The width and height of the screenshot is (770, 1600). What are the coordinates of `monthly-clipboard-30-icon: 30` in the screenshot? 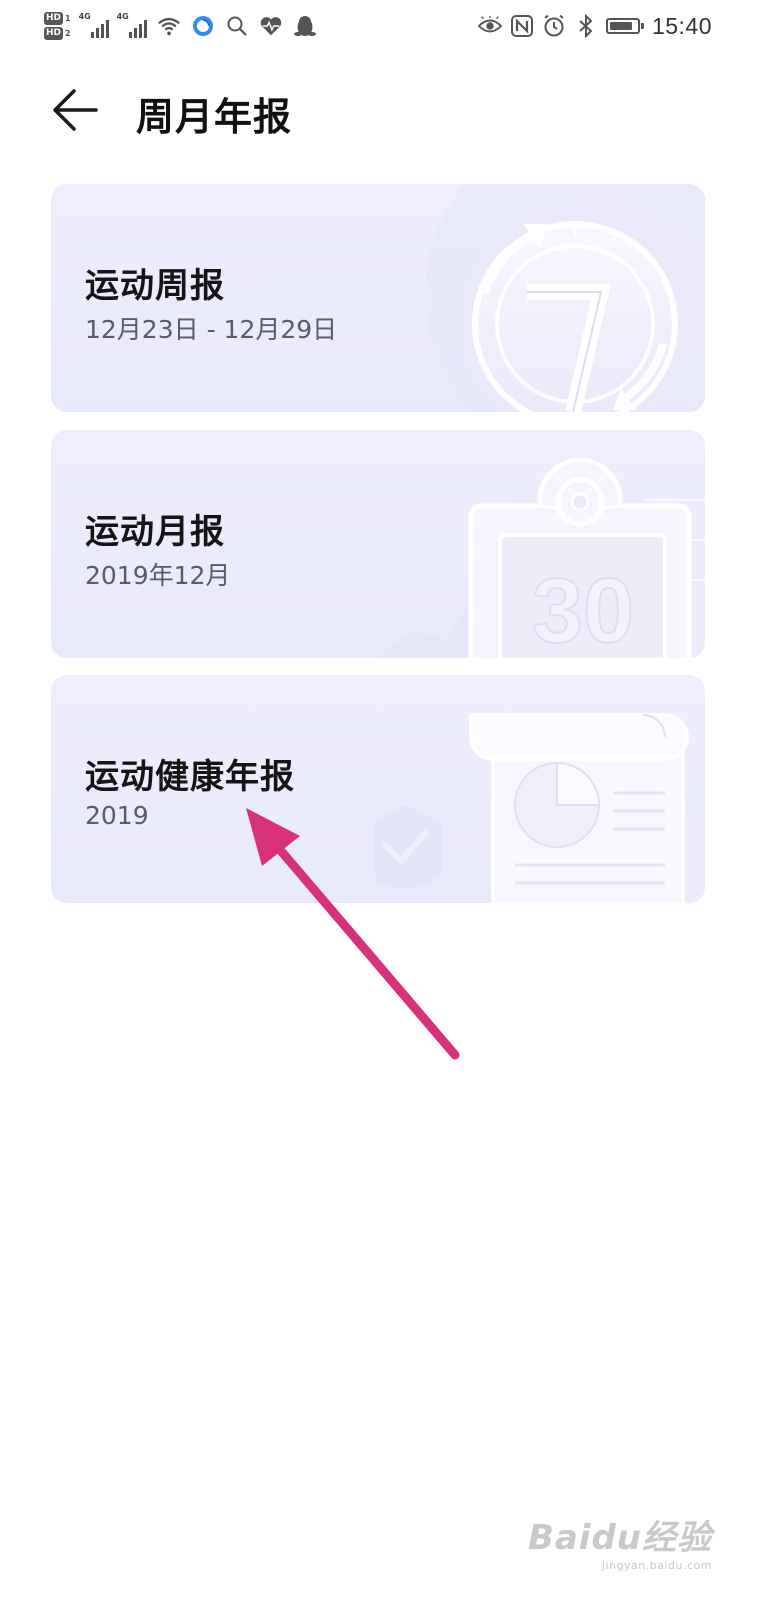 It's located at (540, 557).